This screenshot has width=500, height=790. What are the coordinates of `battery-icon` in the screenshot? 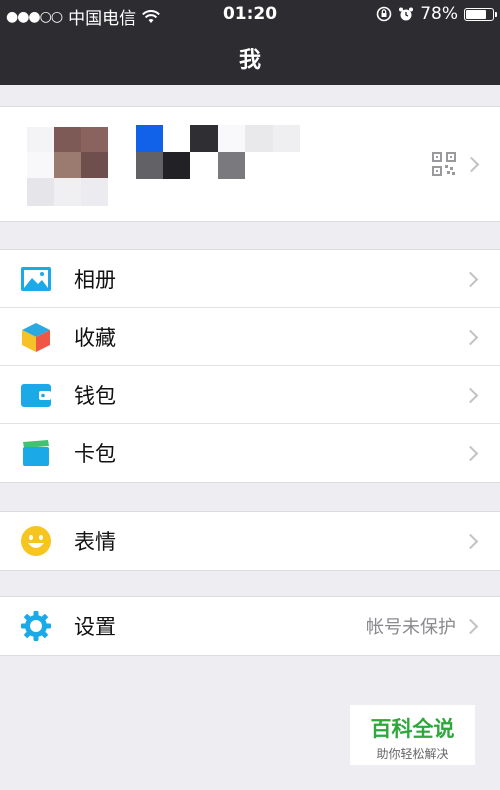 It's located at (480, 14).